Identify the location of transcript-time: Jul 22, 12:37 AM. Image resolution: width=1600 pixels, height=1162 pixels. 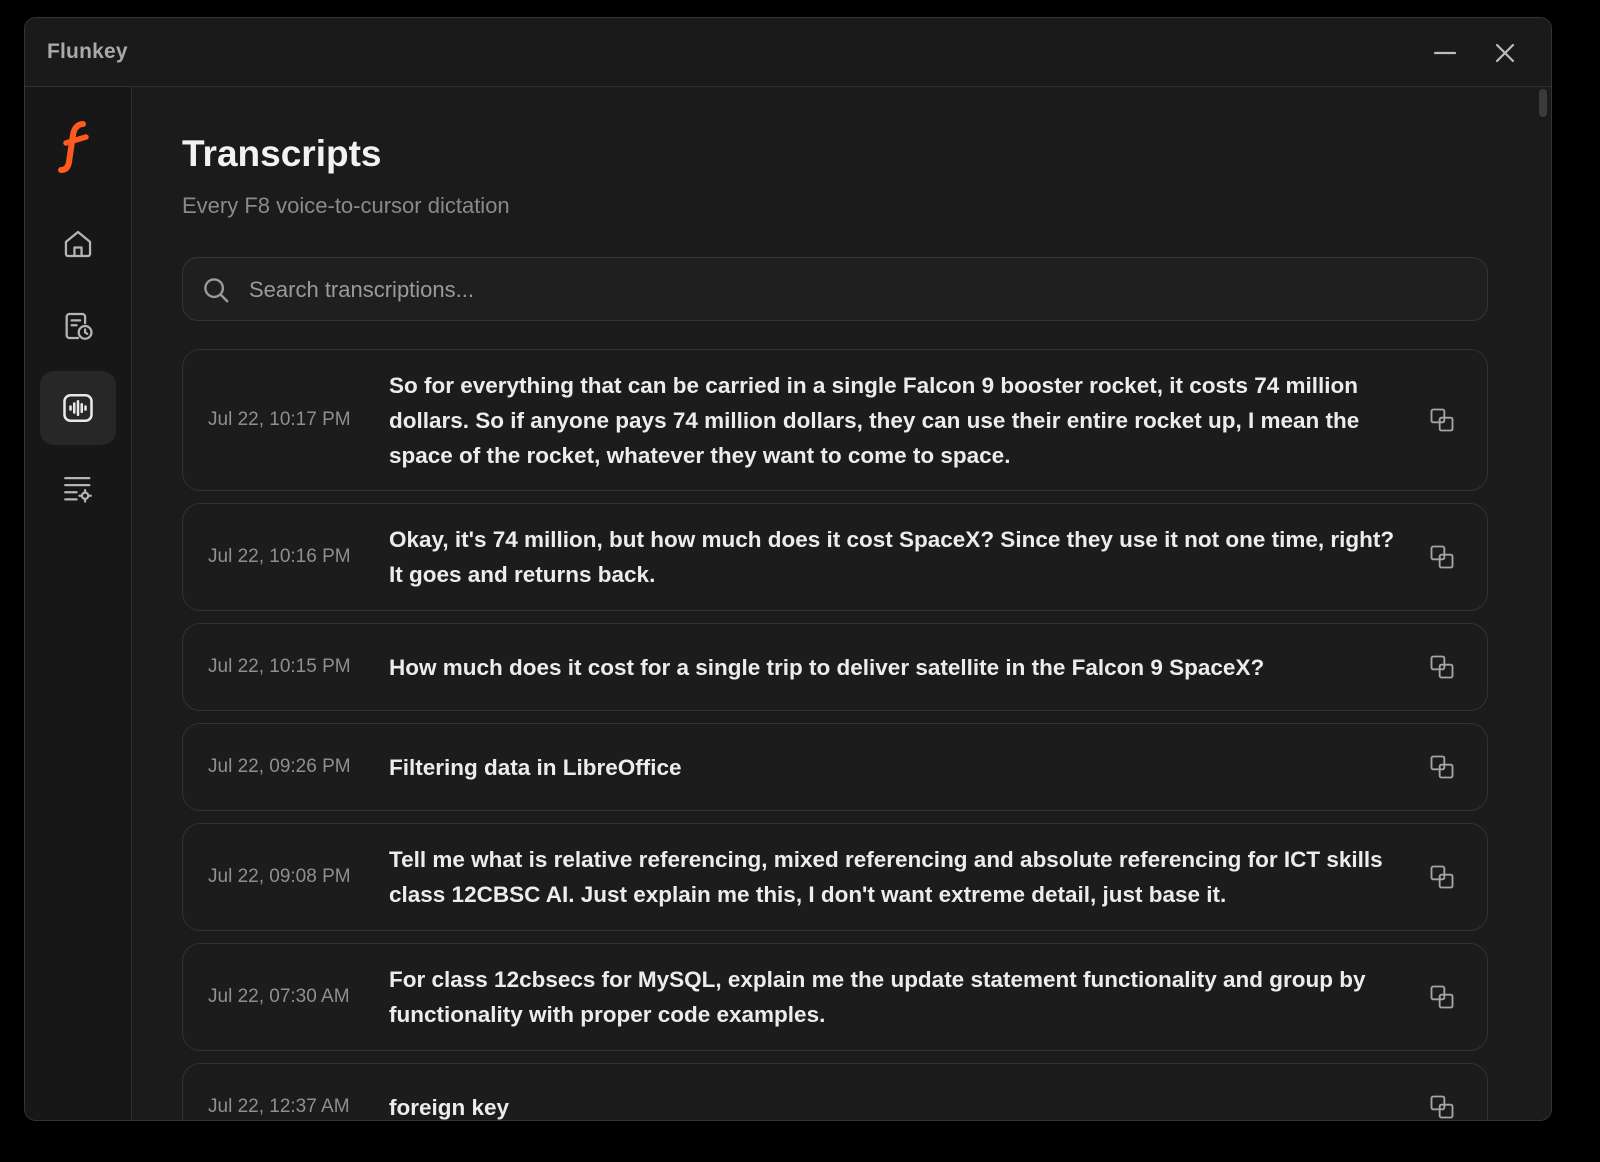
(279, 1106).